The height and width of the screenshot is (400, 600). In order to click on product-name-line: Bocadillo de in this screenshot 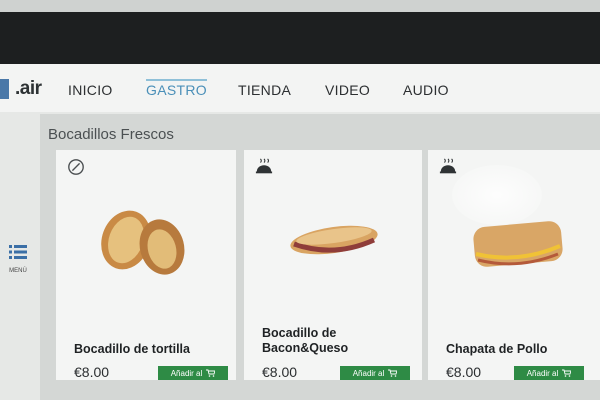, I will do `click(299, 333)`.